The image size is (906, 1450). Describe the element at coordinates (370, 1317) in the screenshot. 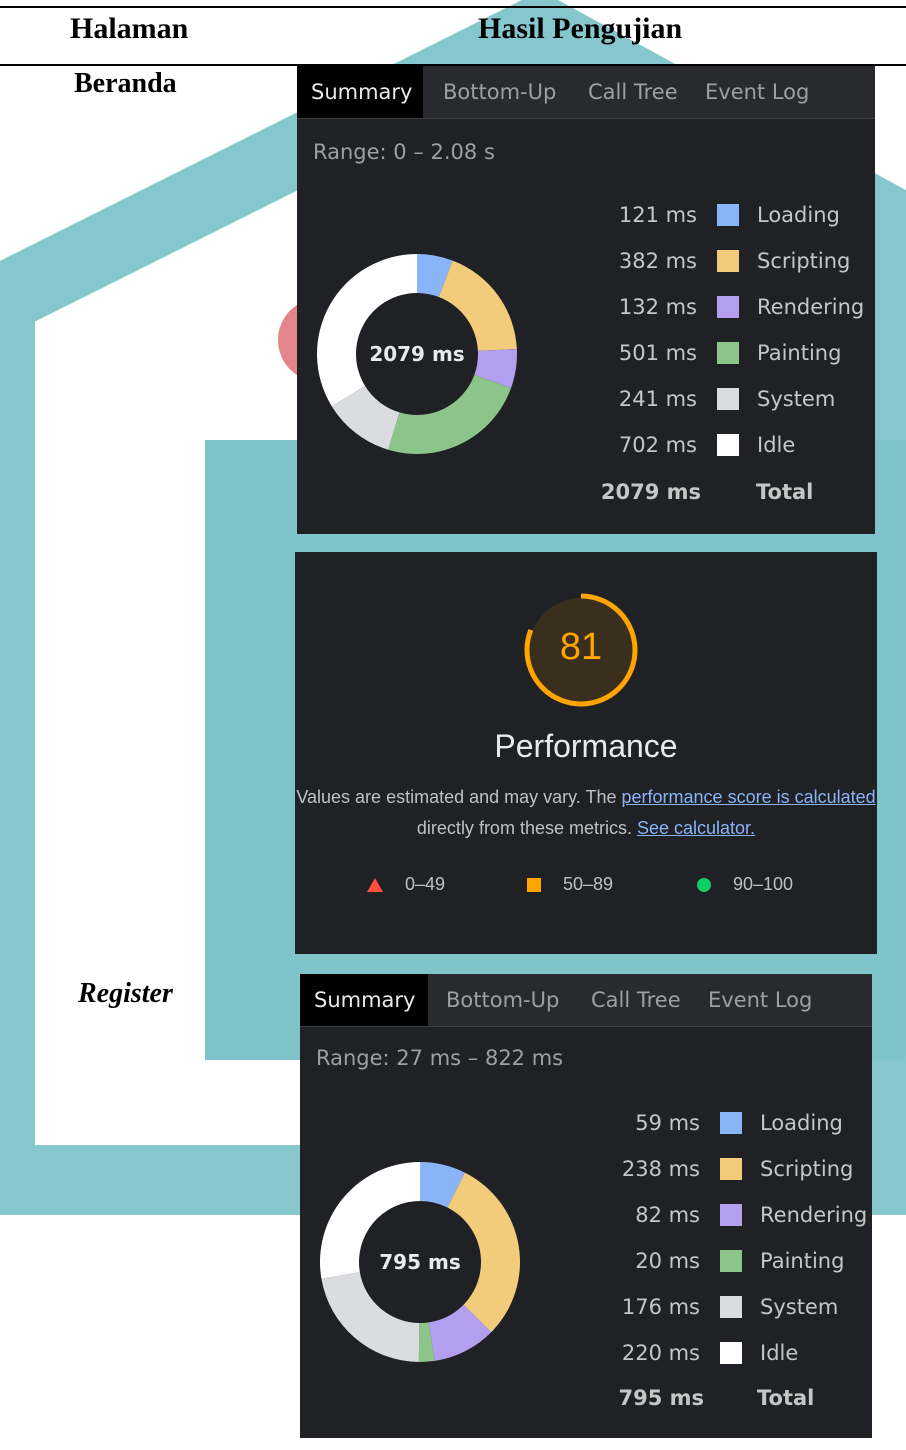

I see `donut-slice-system` at that location.